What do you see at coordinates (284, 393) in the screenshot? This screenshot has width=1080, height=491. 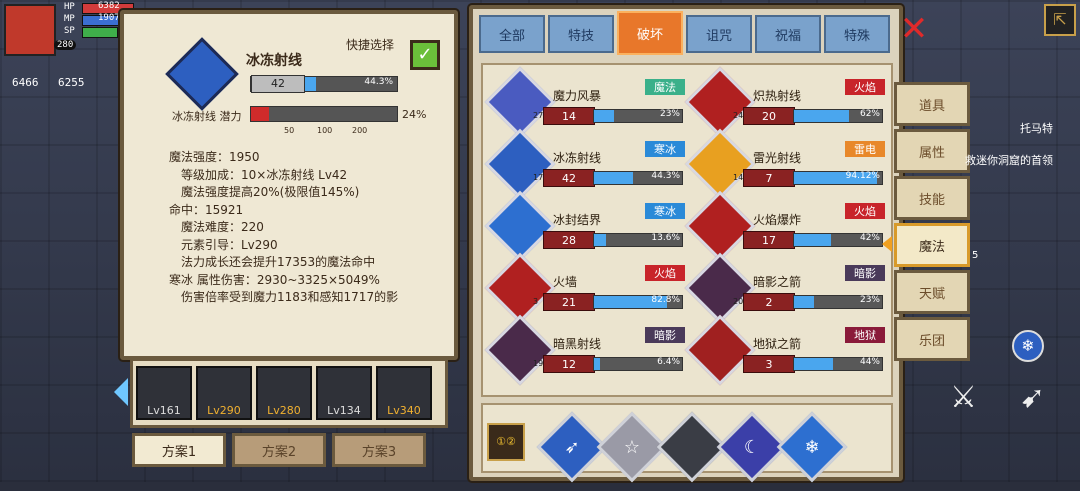 I see `companion-slot: Lv280` at bounding box center [284, 393].